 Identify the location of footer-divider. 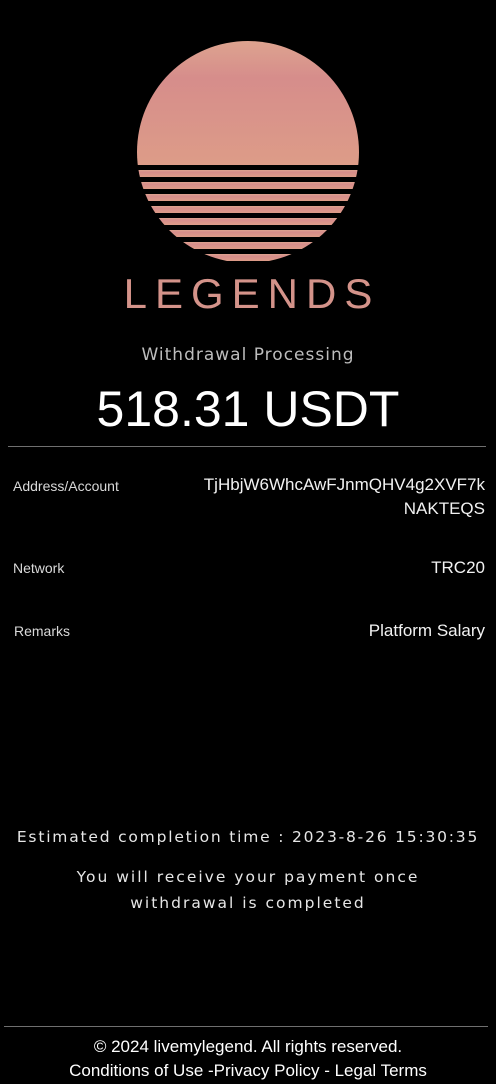
(246, 1026).